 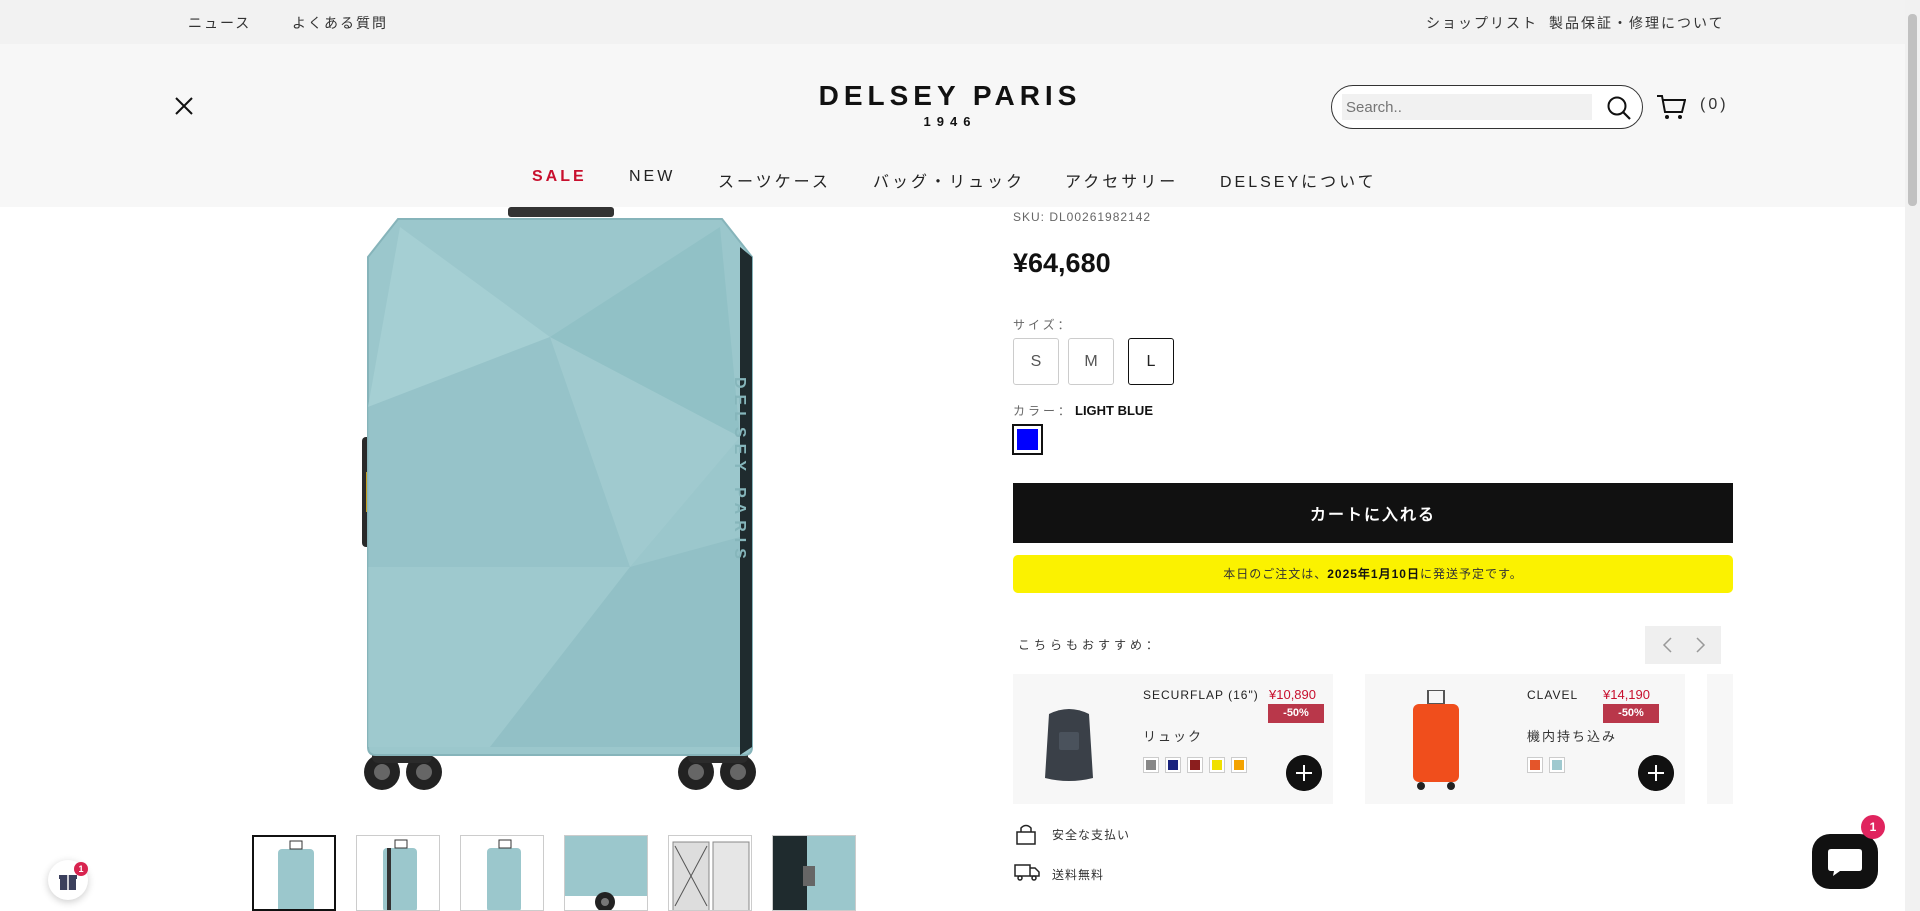 What do you see at coordinates (1668, 645) in the screenshot?
I see `chevron-left-icon` at bounding box center [1668, 645].